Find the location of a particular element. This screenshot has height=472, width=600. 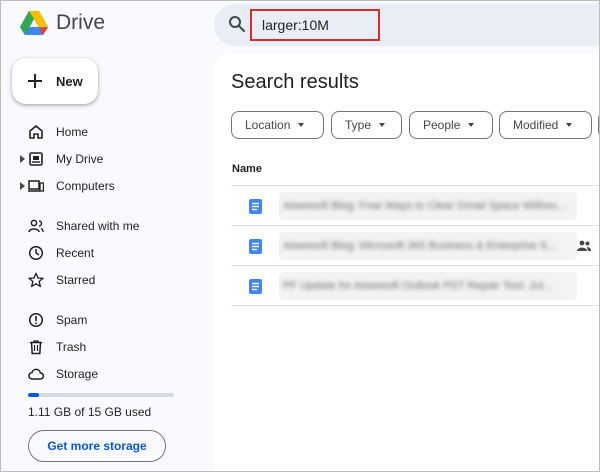

filter-label: Location is located at coordinates (268, 125).